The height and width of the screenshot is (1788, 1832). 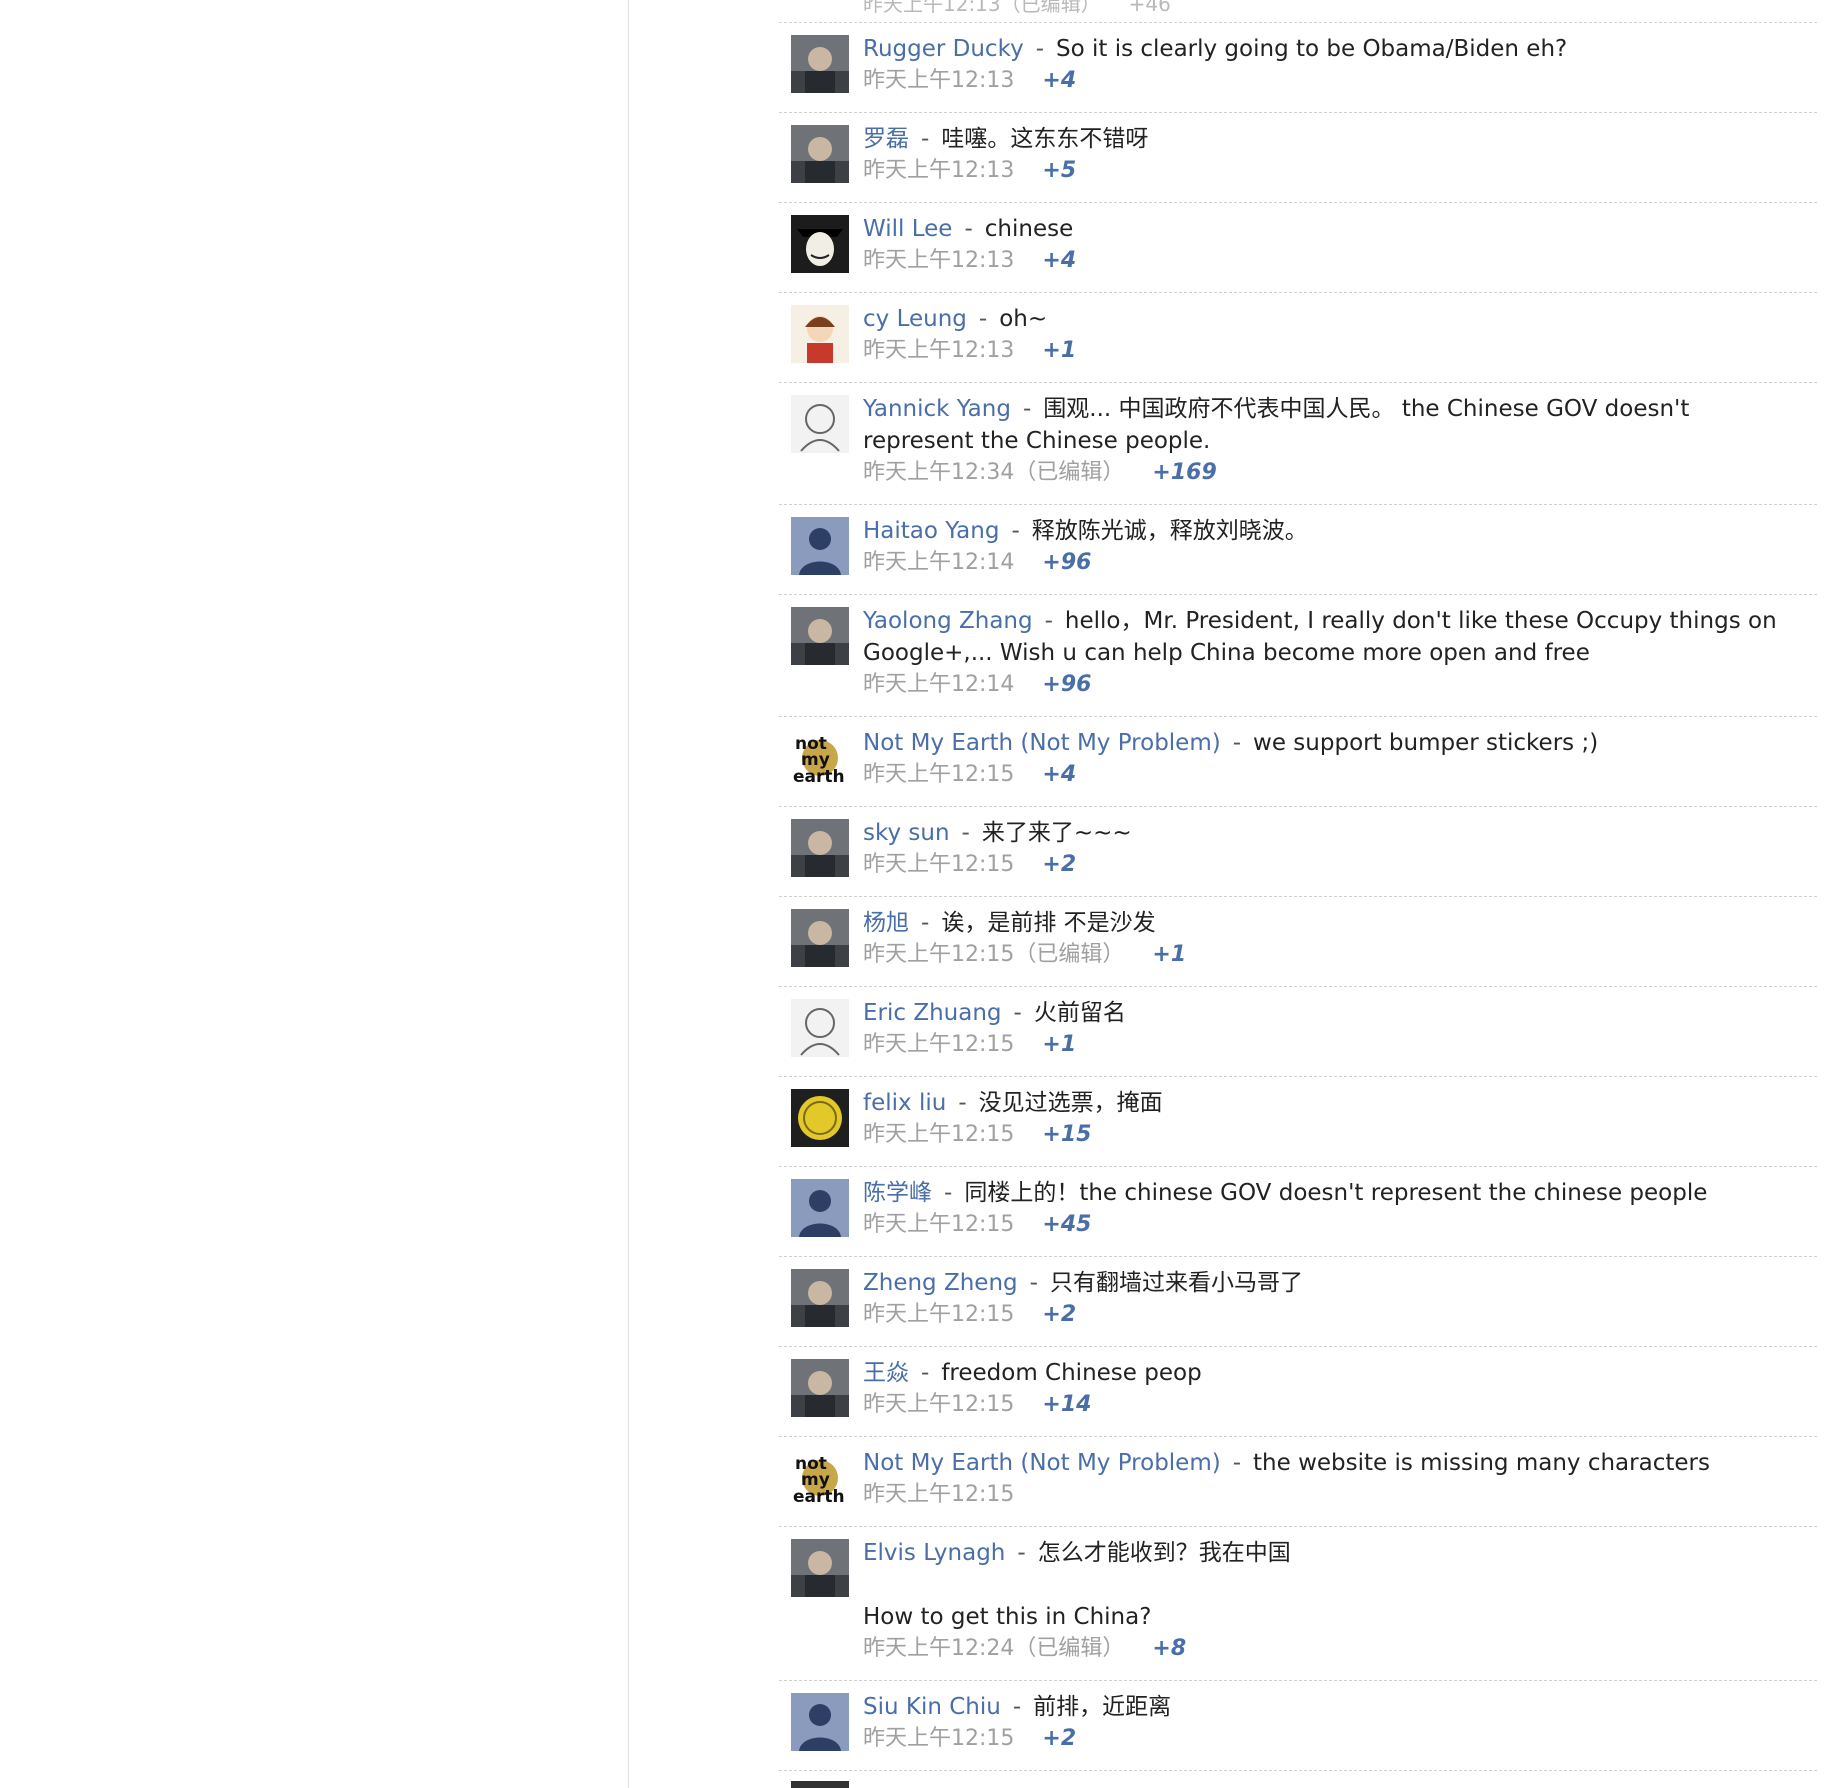 What do you see at coordinates (1066, 1404) in the screenshot?
I see `plus-one-count: +14` at bounding box center [1066, 1404].